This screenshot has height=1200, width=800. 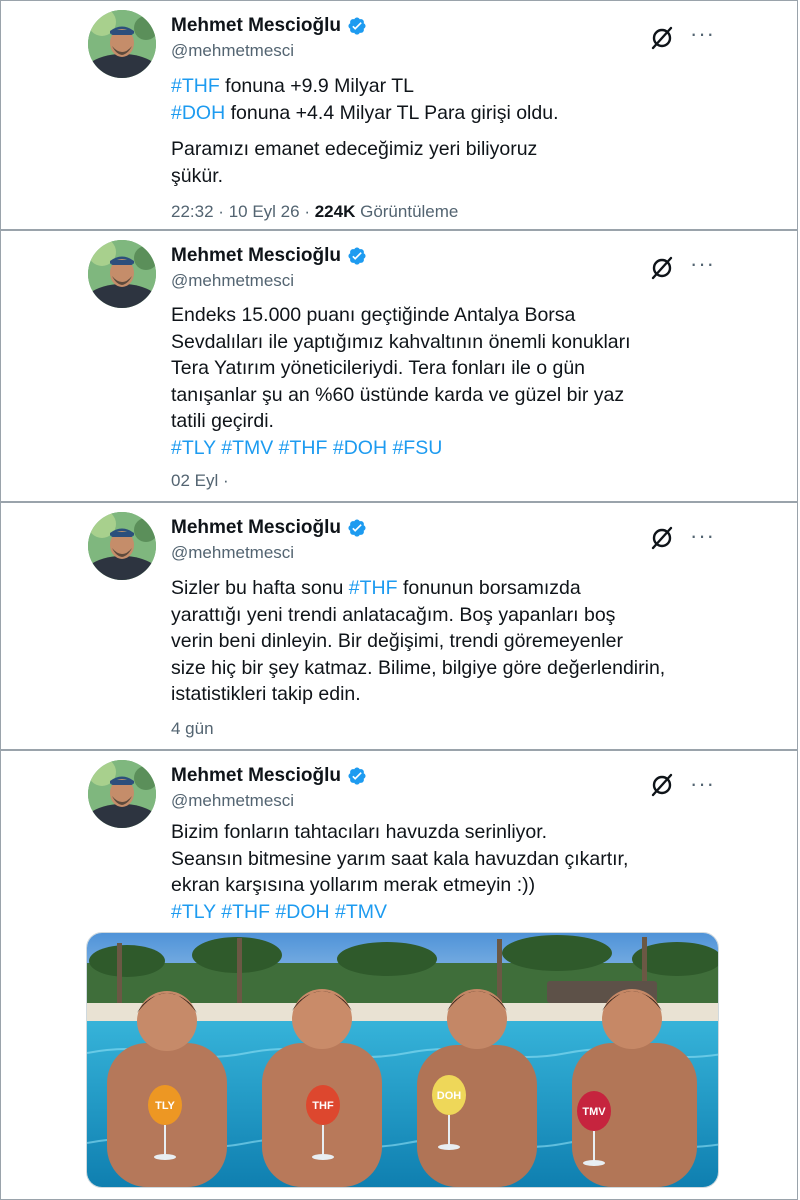 What do you see at coordinates (335, 211) in the screenshot?
I see `view-count: 224K` at bounding box center [335, 211].